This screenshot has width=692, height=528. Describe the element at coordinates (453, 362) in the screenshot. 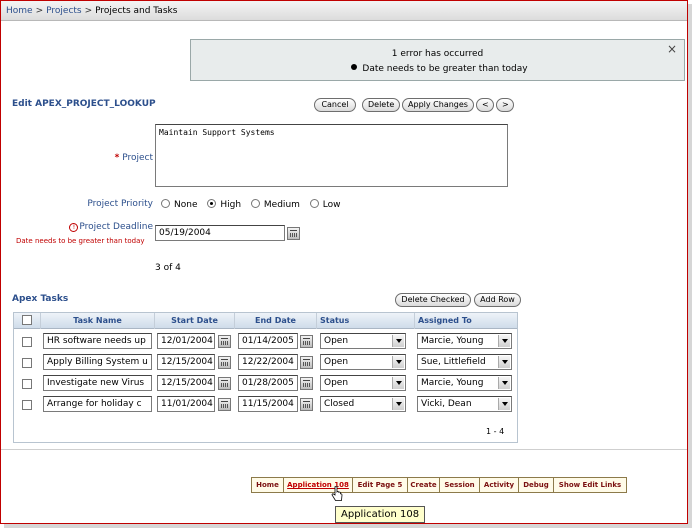

I see `assigned-to-select-value: Sue, Littlefield` at that location.